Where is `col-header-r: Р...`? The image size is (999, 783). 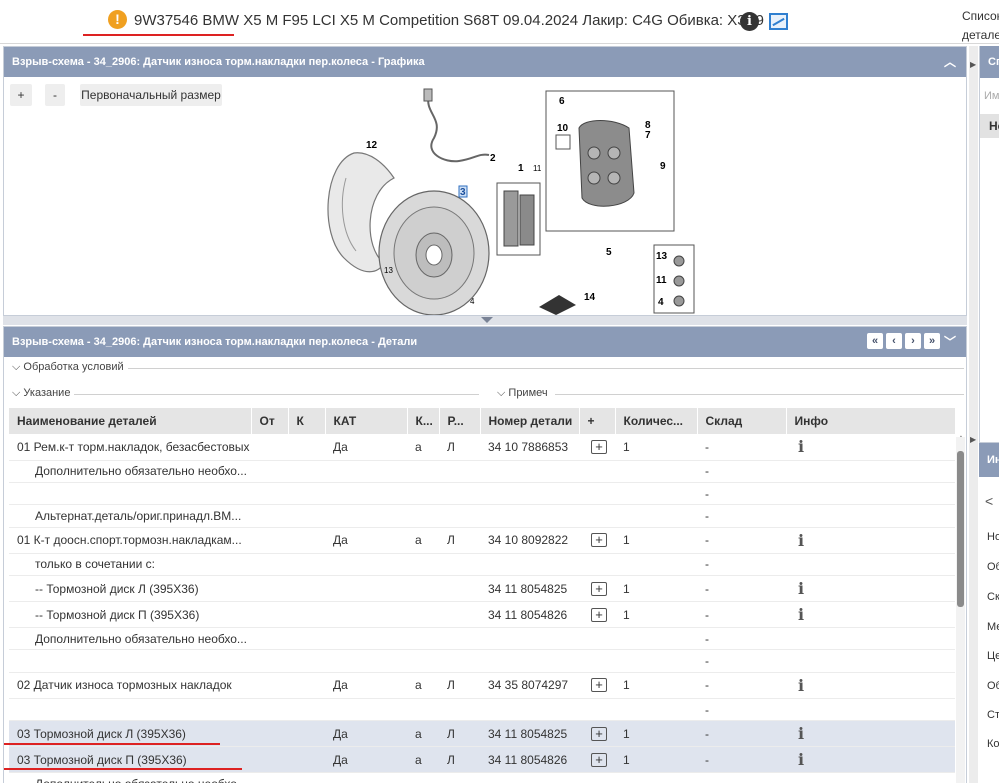
col-header-r: Р... is located at coordinates (460, 421).